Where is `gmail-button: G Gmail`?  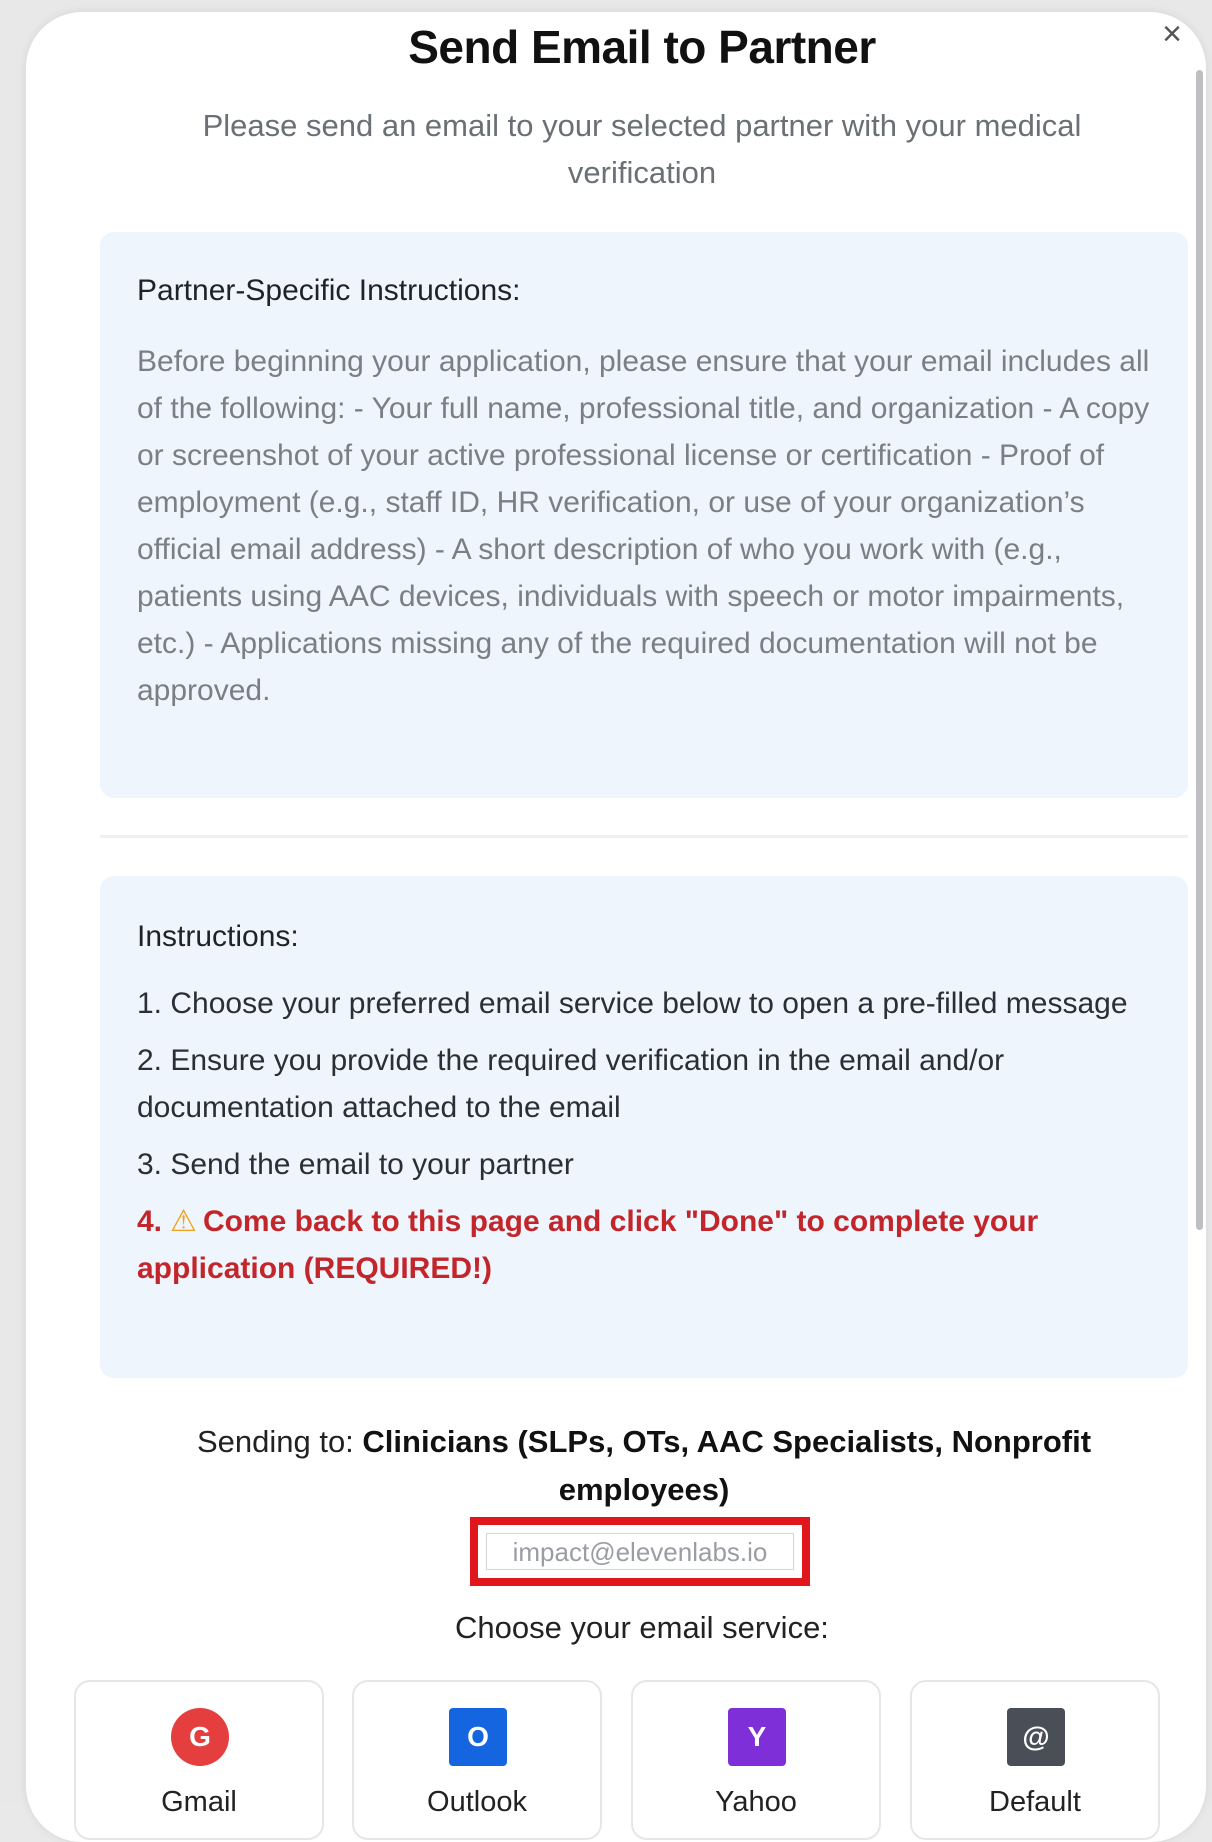
gmail-button: G Gmail is located at coordinates (199, 1760).